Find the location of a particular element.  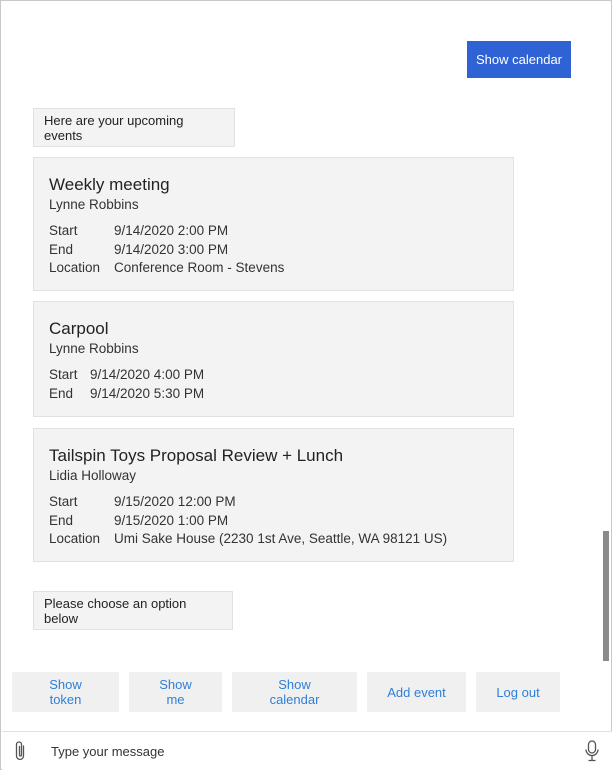

fact-row: End 9/14/2020 5:30 PM is located at coordinates (273, 394).